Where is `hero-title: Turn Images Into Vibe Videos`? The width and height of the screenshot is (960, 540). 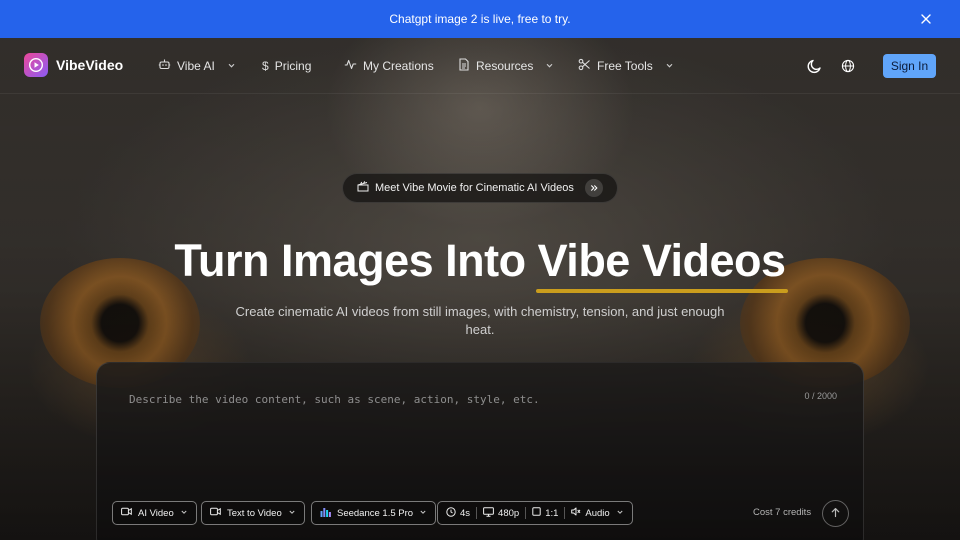
hero-title: Turn Images Into Vibe Videos is located at coordinates (480, 264).